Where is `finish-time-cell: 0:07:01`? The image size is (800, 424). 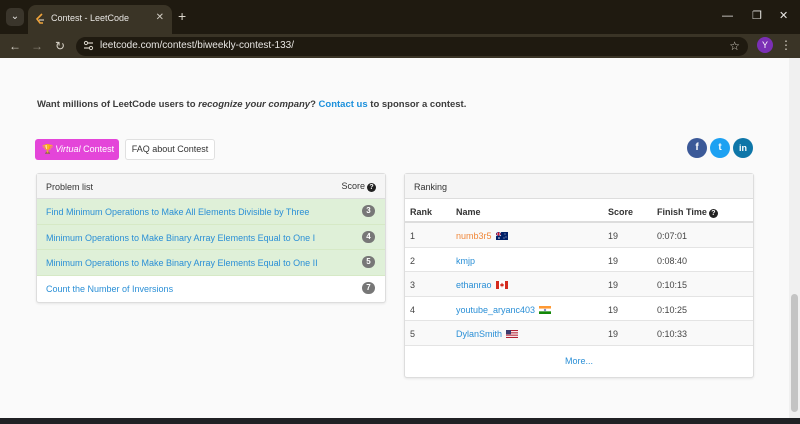 finish-time-cell: 0:07:01 is located at coordinates (672, 236).